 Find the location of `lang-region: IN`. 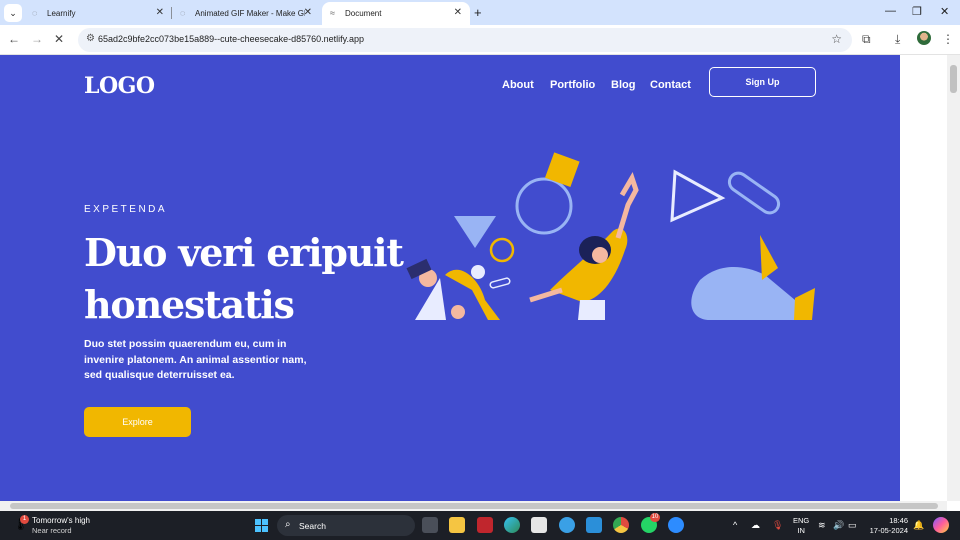

lang-region: IN is located at coordinates (801, 530).